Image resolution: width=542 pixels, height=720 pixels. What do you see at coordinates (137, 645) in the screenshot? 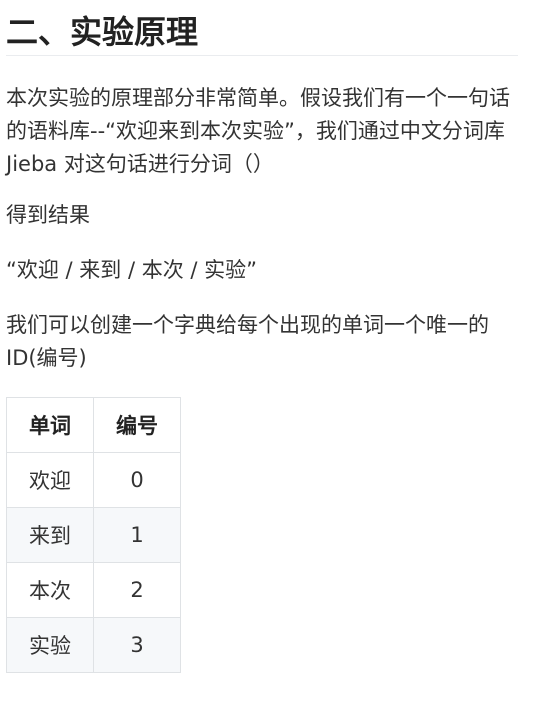
I see `table-cell-id: 3` at bounding box center [137, 645].